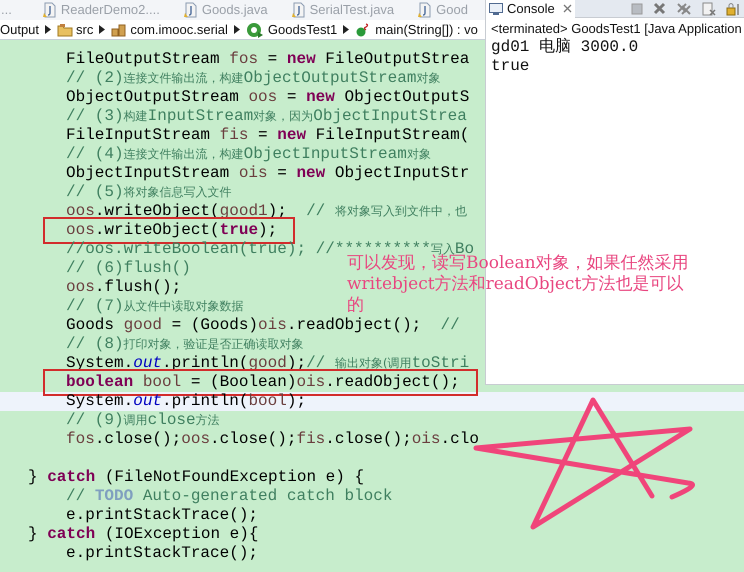 The image size is (744, 572). Describe the element at coordinates (496, 8) in the screenshot. I see `console-icon` at that location.